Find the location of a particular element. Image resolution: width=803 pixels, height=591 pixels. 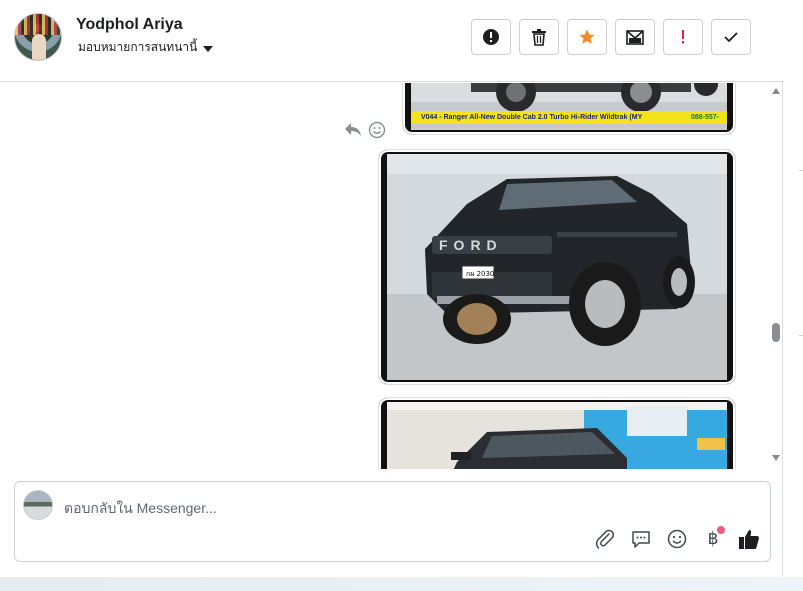

plate-text: กผ 2030 is located at coordinates (480, 274).